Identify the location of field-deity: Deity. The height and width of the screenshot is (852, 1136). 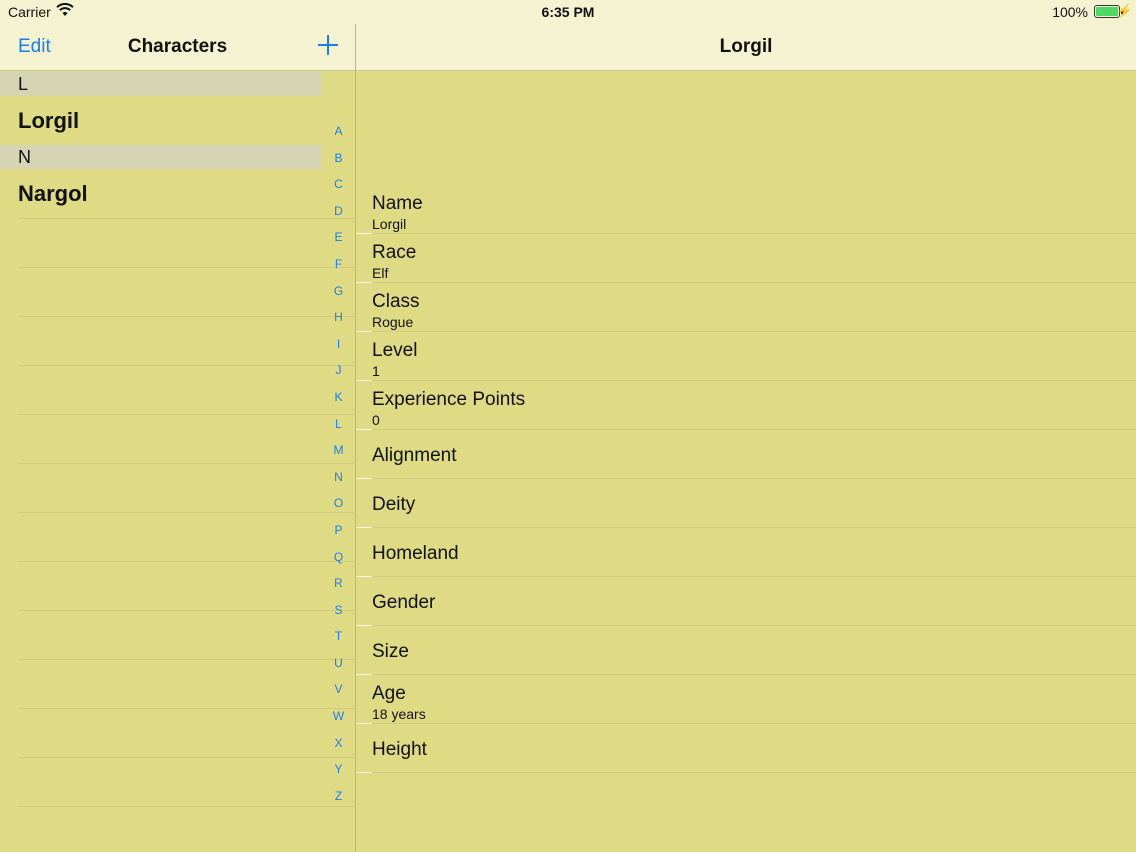
(746, 503).